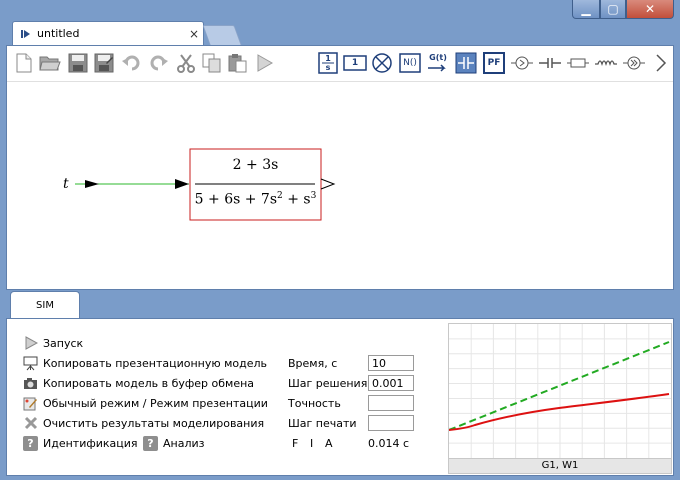 The width and height of the screenshot is (680, 480). Describe the element at coordinates (78, 63) in the screenshot. I see `save-icon` at that location.